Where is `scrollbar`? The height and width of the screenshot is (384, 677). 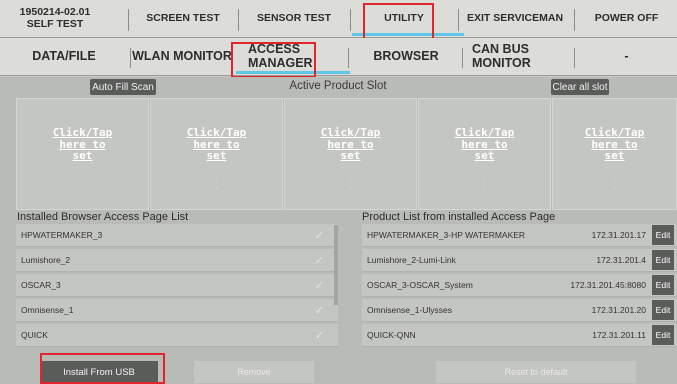
scrollbar is located at coordinates (336, 265).